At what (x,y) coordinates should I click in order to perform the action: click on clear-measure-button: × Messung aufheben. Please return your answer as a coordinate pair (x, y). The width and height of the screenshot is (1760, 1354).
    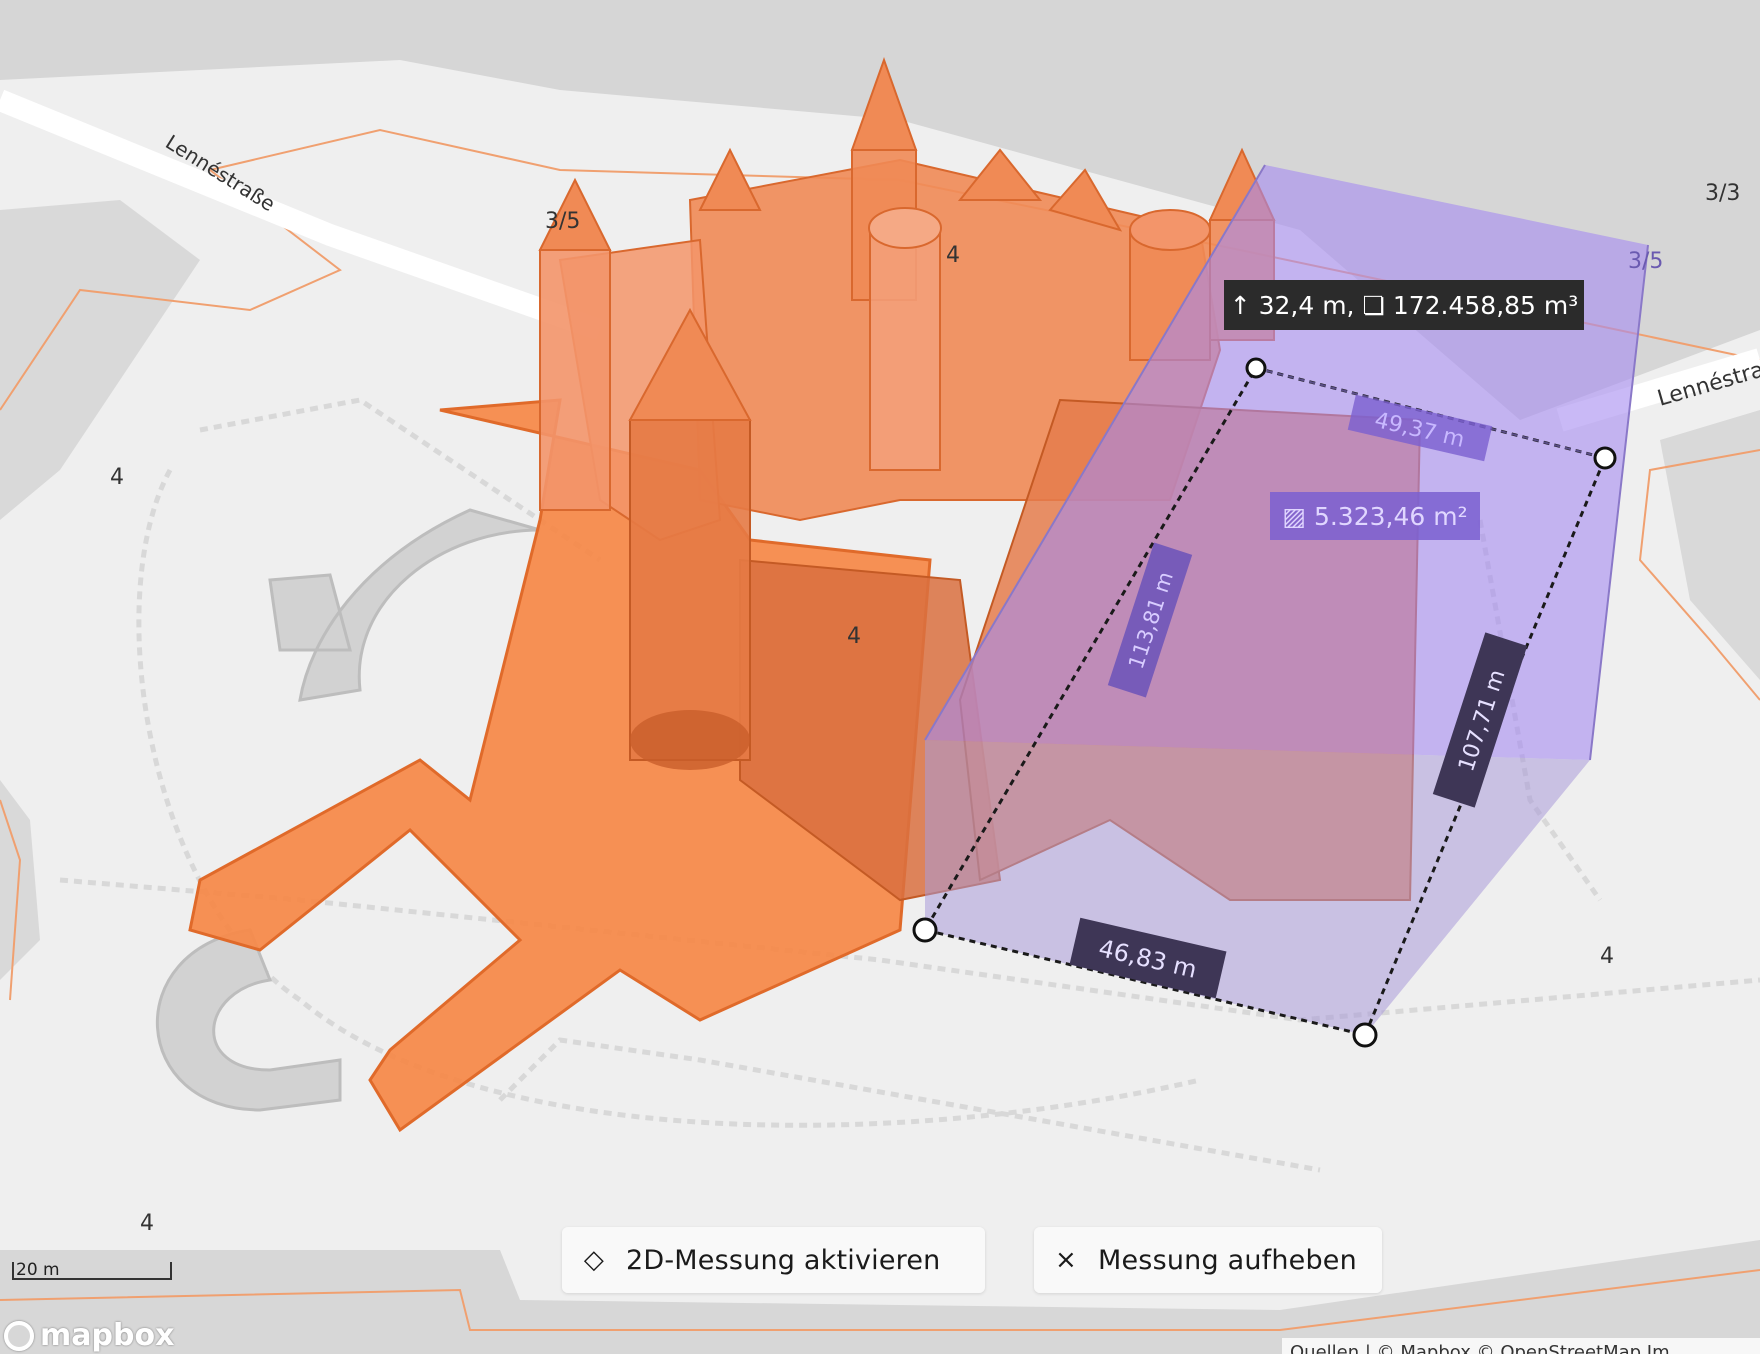
    Looking at the image, I should click on (1208, 1260).